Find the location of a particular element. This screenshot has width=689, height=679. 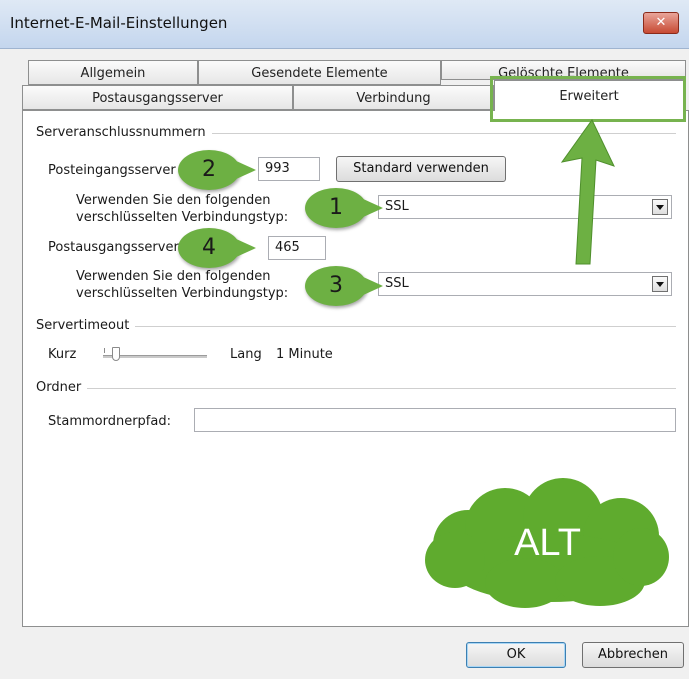

use-default-button: Standard verwenden is located at coordinates (421, 169).